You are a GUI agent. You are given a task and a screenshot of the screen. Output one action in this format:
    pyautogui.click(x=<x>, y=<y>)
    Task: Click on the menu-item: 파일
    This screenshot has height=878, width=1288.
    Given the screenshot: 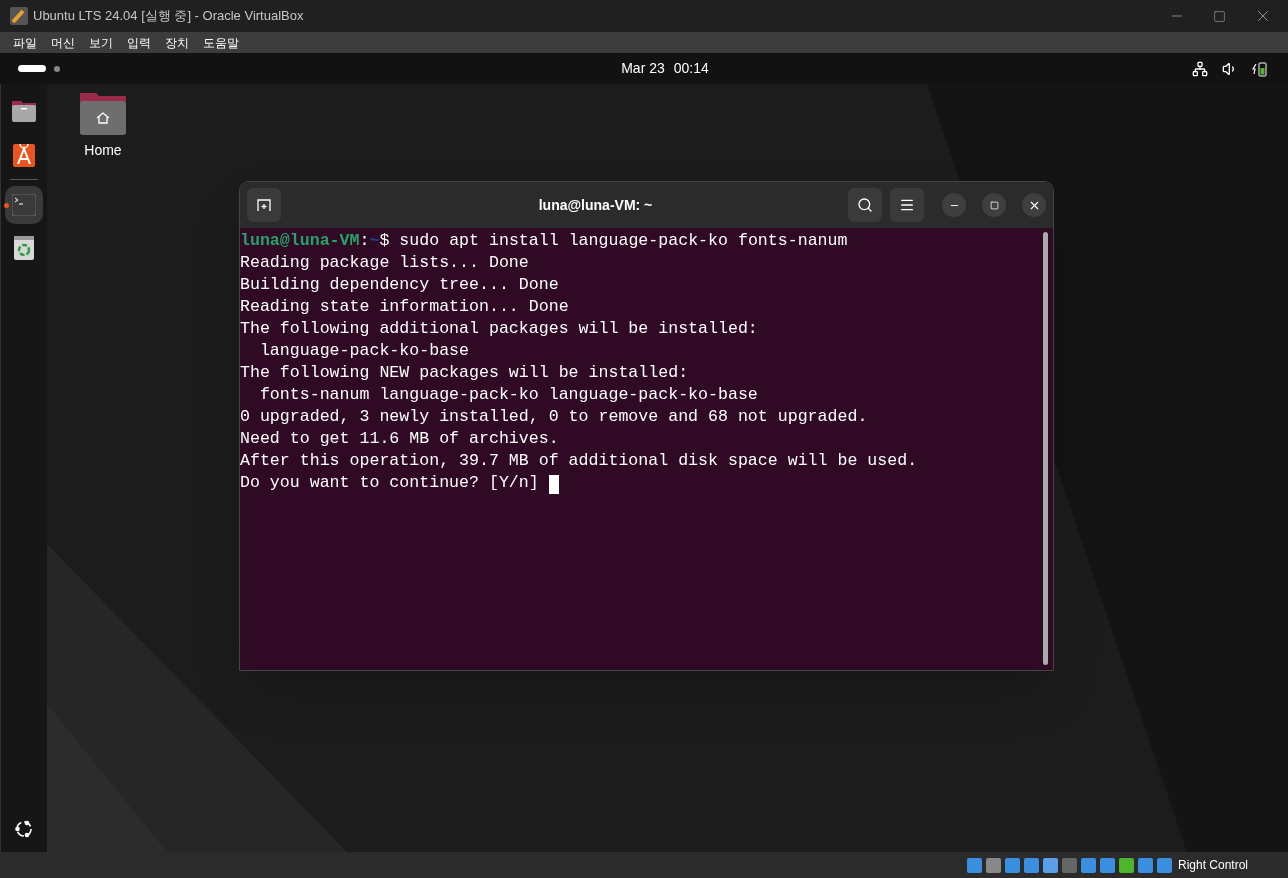 What is the action you would take?
    pyautogui.click(x=25, y=42)
    